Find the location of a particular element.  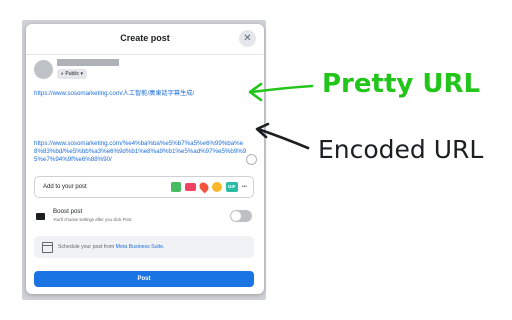

encoded-url-arrow is located at coordinates (282, 136).